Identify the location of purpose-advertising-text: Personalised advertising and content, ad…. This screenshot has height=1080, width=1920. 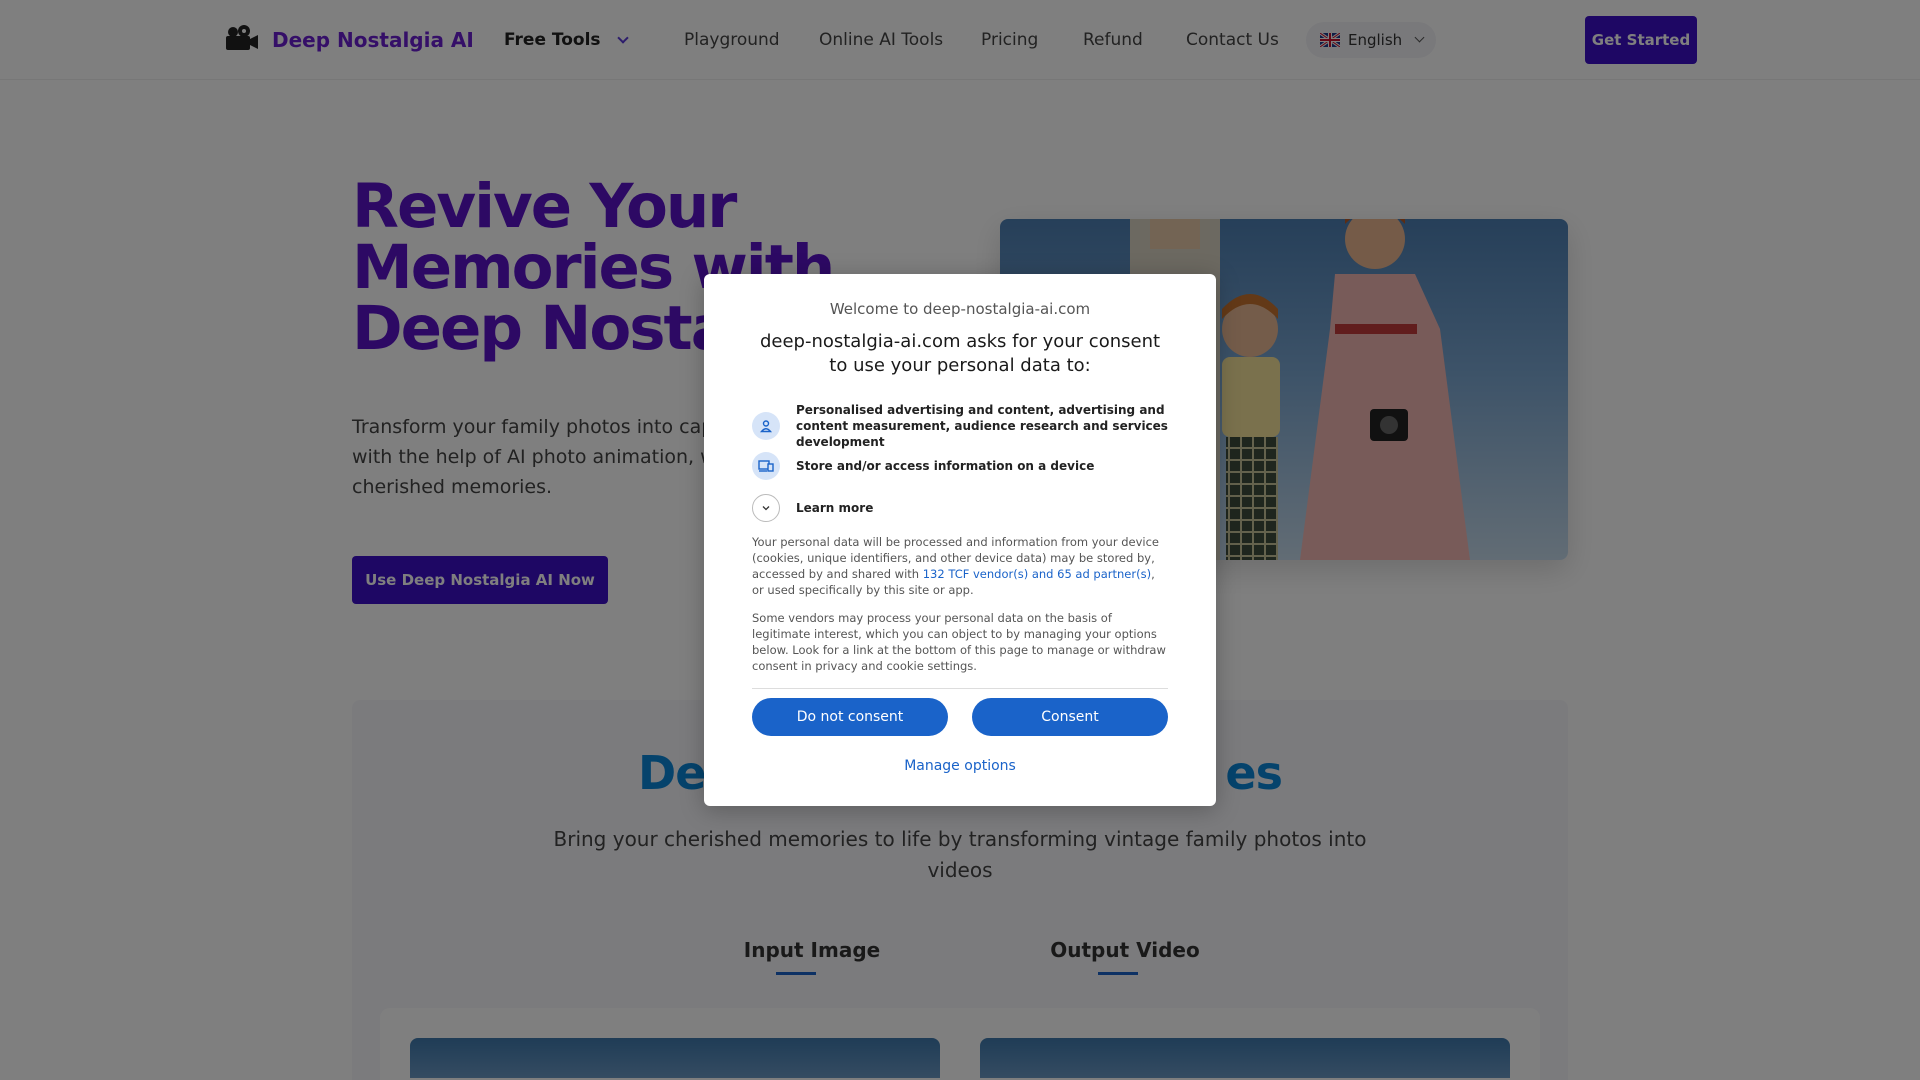
(982, 426).